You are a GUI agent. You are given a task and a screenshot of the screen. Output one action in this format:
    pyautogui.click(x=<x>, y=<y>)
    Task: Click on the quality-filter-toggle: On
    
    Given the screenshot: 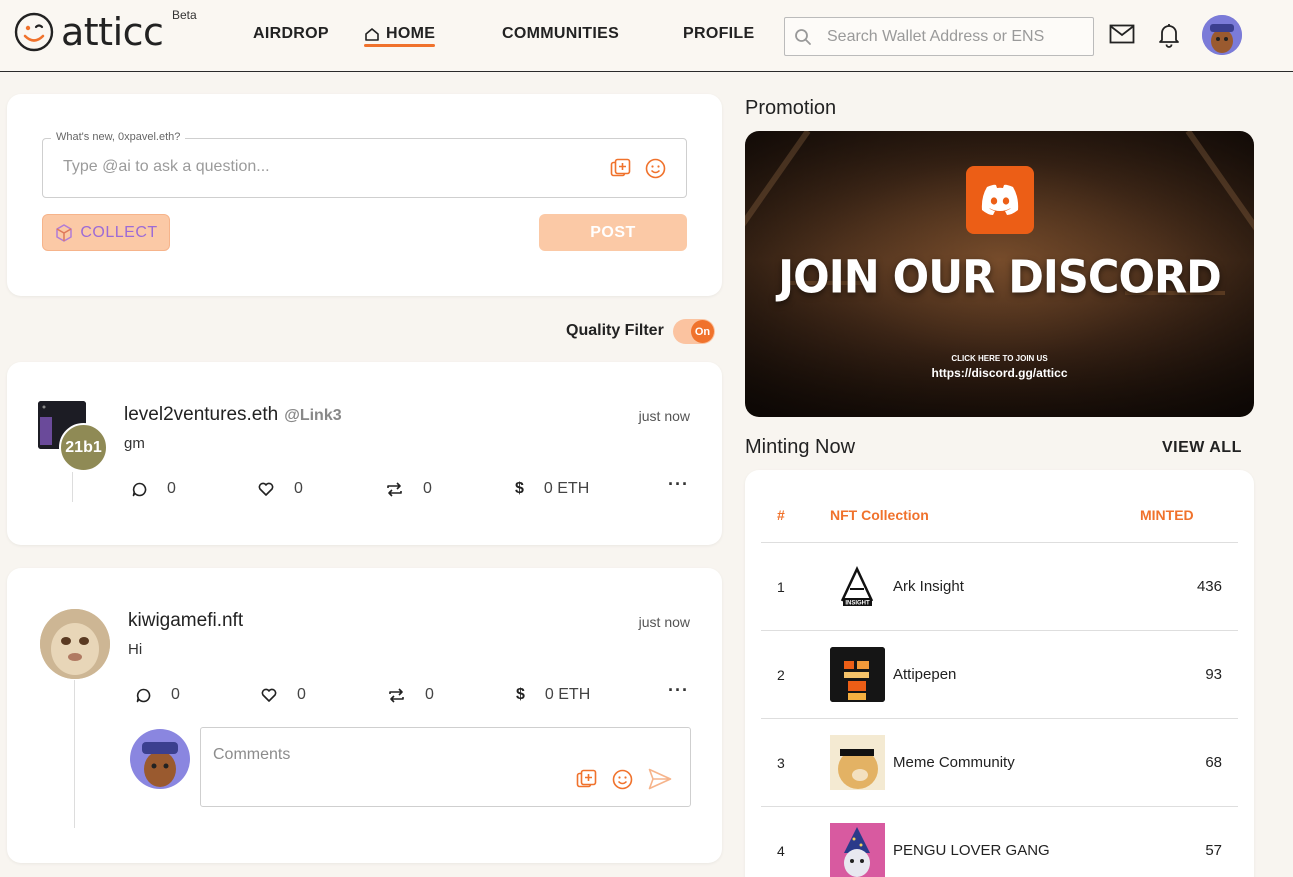 What is the action you would take?
    pyautogui.click(x=694, y=331)
    